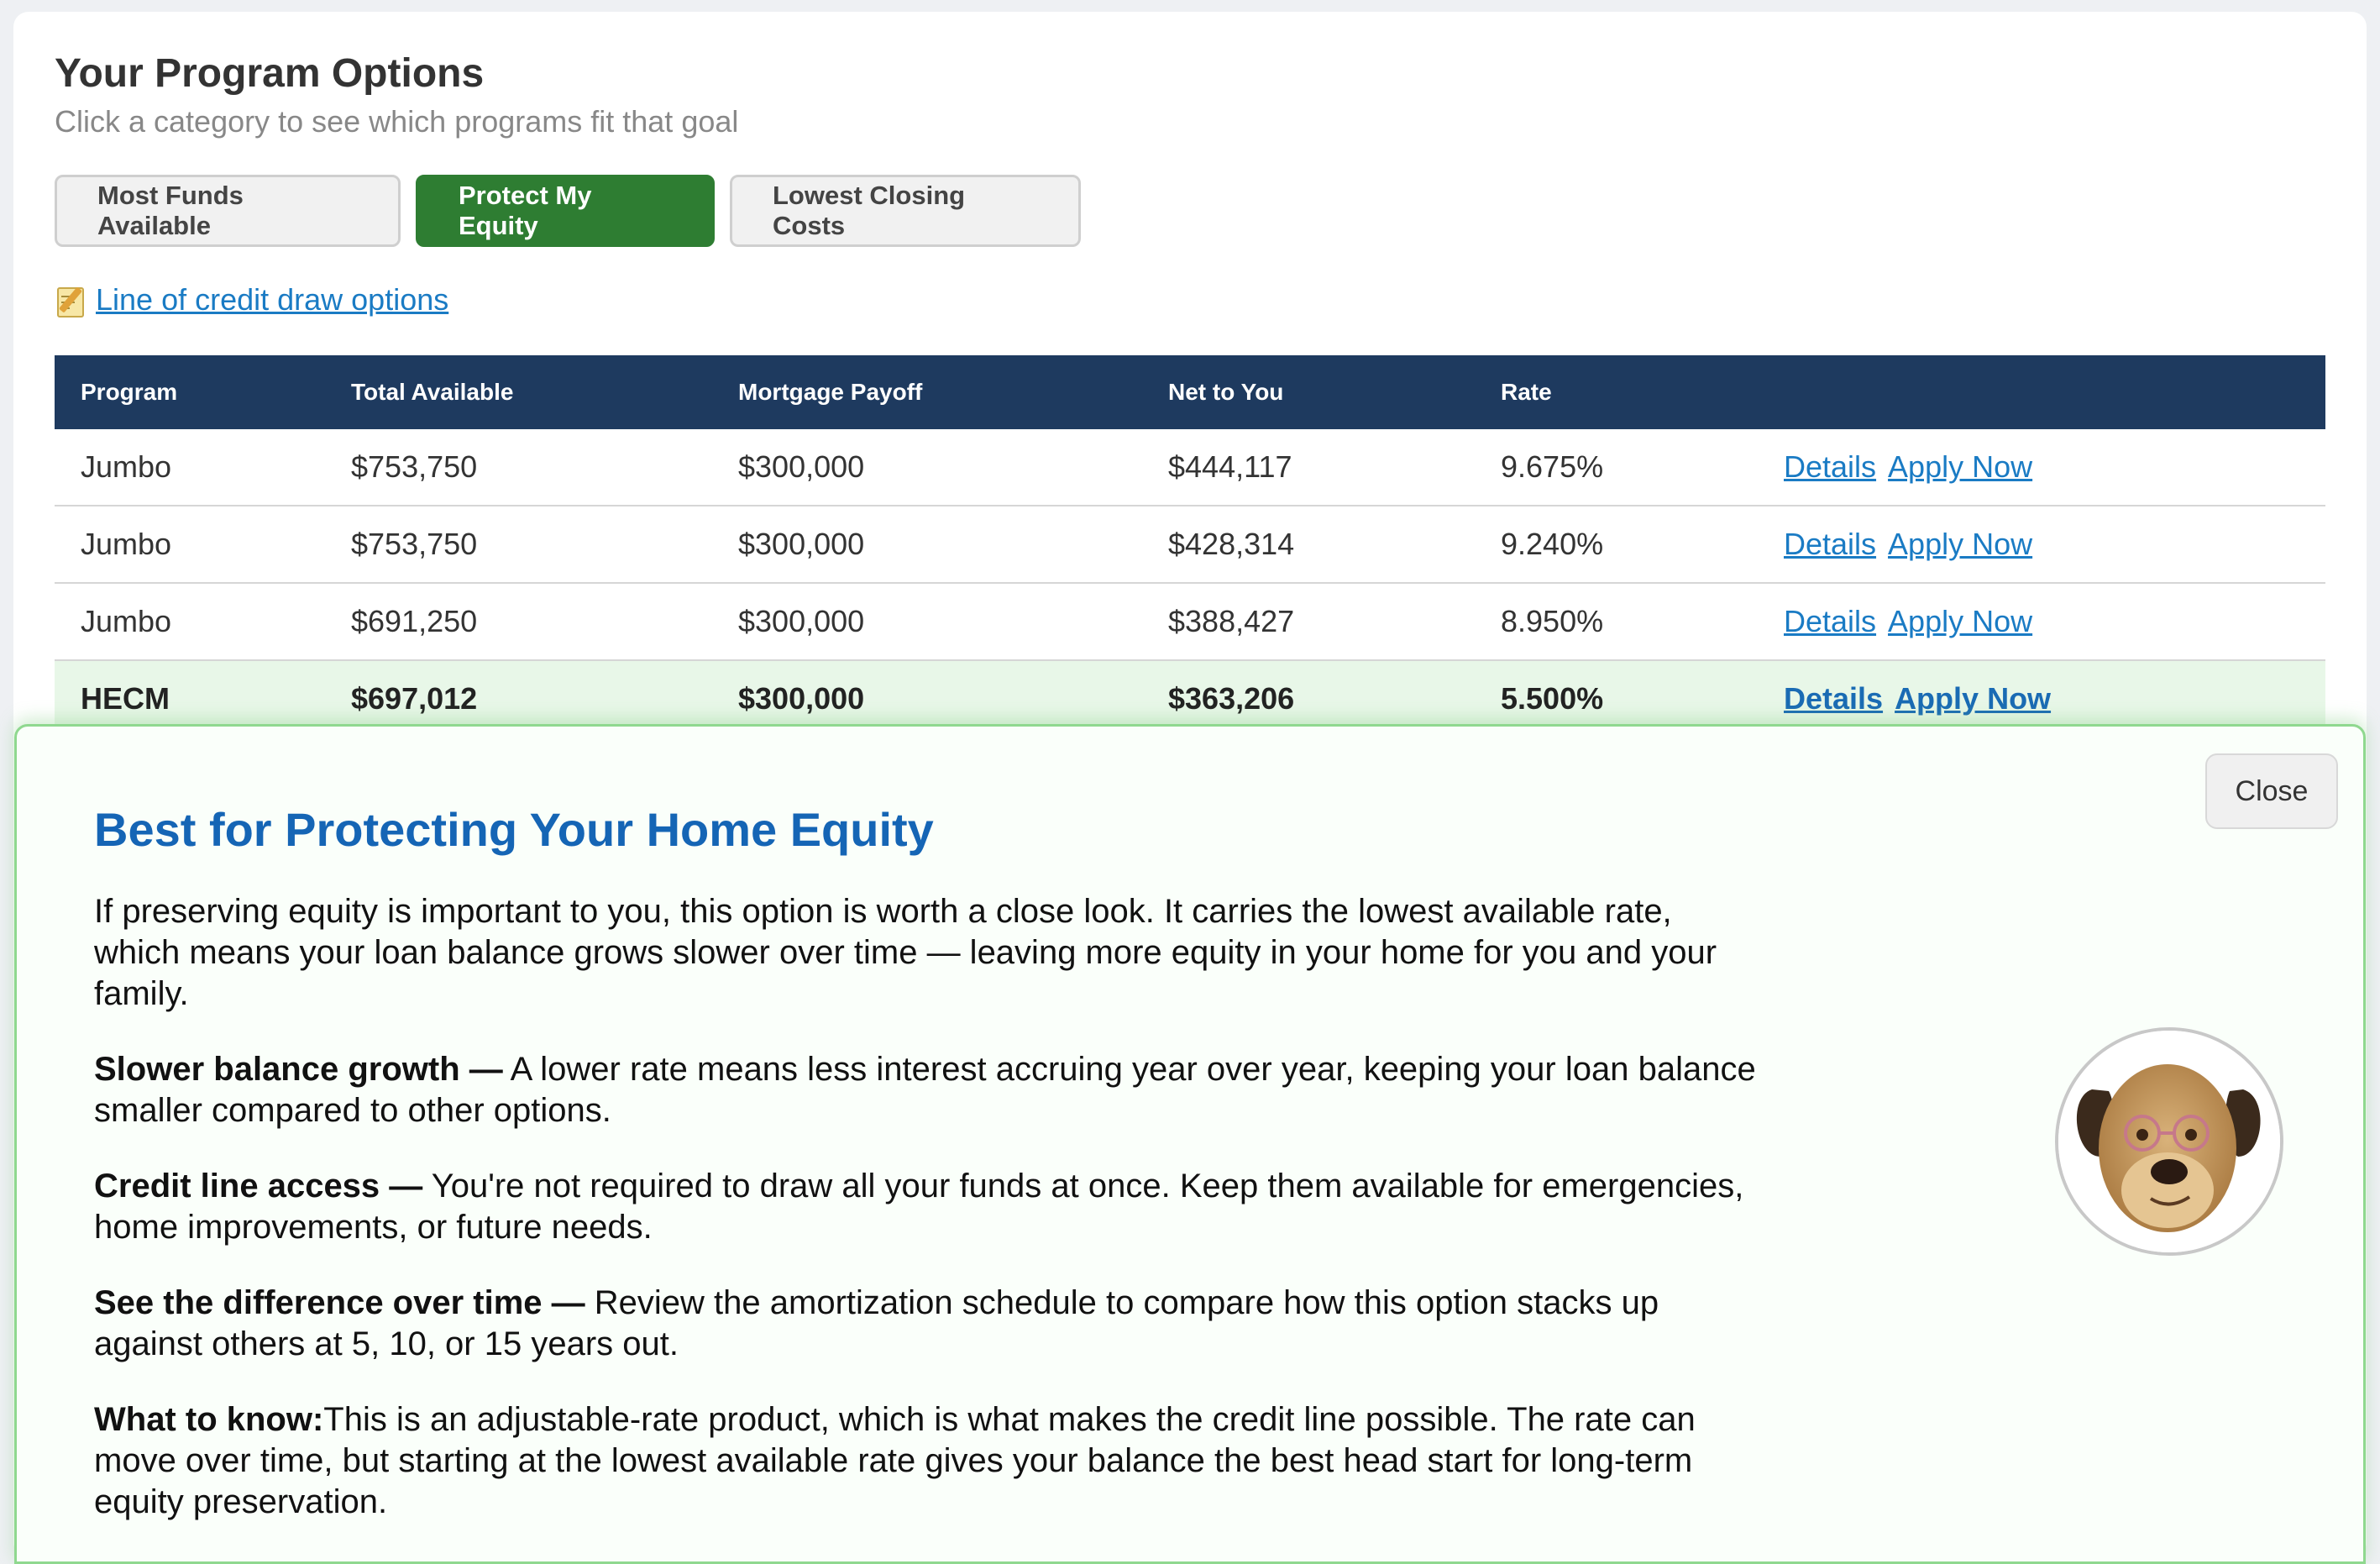 Image resolution: width=2380 pixels, height=1564 pixels. I want to click on memo-icon, so click(70, 301).